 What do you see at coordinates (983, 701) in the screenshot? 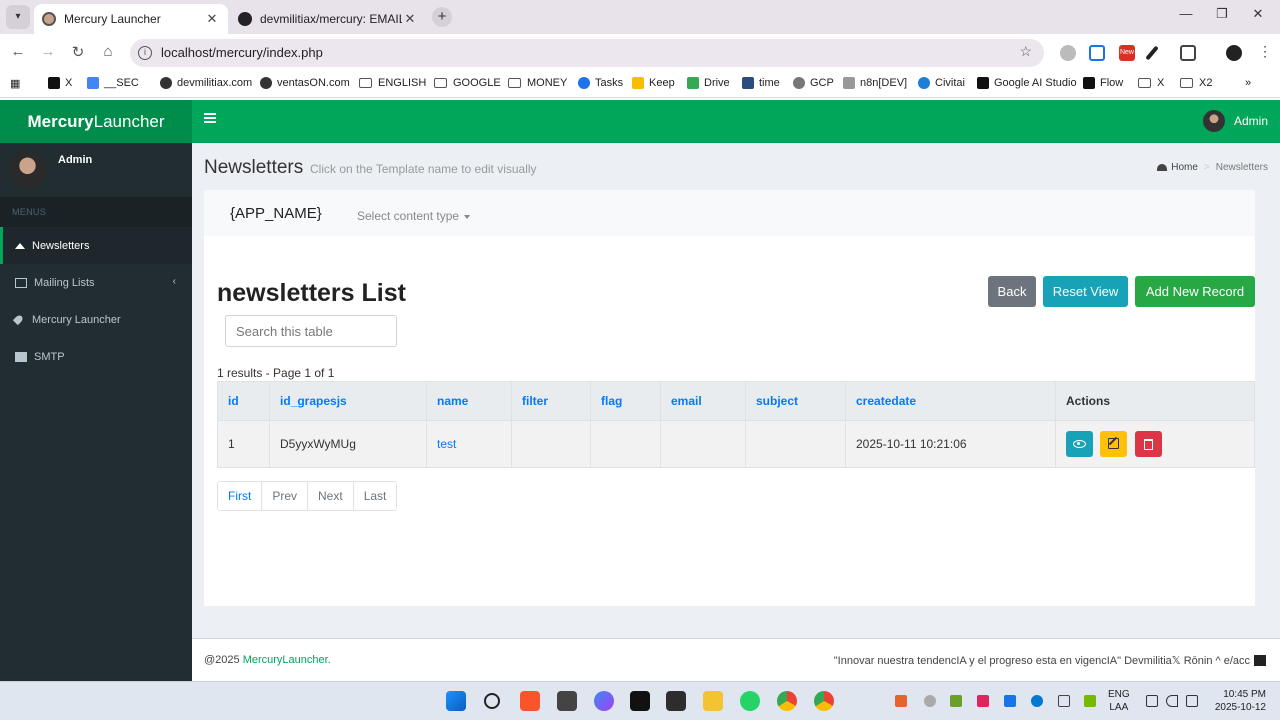
I see `audio-wave-icon` at bounding box center [983, 701].